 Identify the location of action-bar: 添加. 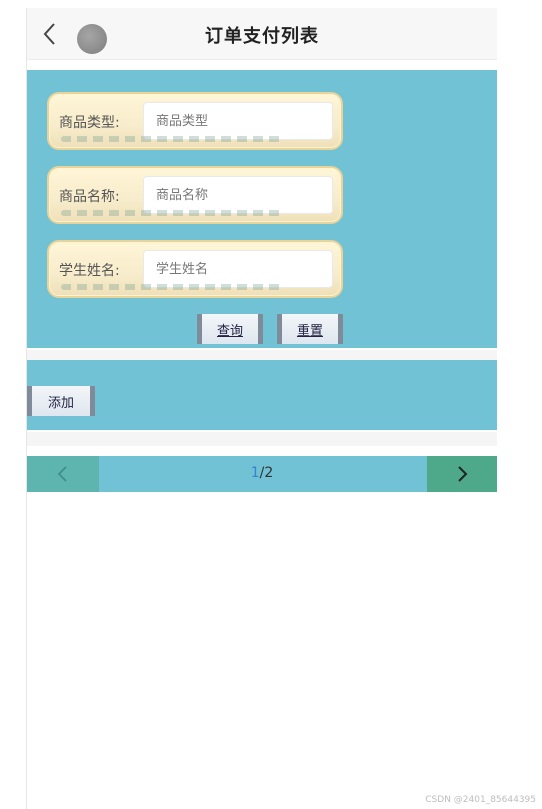
(262, 395).